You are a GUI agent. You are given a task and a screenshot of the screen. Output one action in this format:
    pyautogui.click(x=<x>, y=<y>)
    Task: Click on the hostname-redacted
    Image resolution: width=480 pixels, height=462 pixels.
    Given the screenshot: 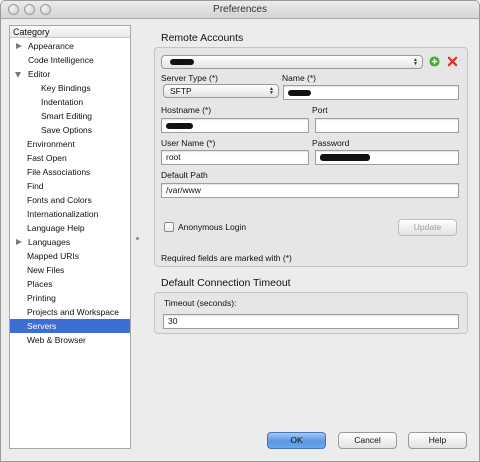 What is the action you would take?
    pyautogui.click(x=179, y=126)
    